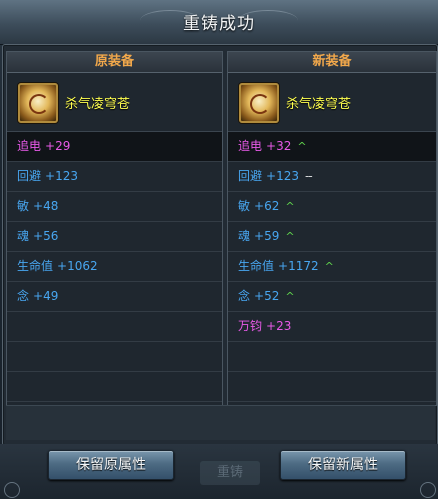 Image resolution: width=438 pixels, height=499 pixels. What do you see at coordinates (279, 326) in the screenshot?
I see `stat-value: +23` at bounding box center [279, 326].